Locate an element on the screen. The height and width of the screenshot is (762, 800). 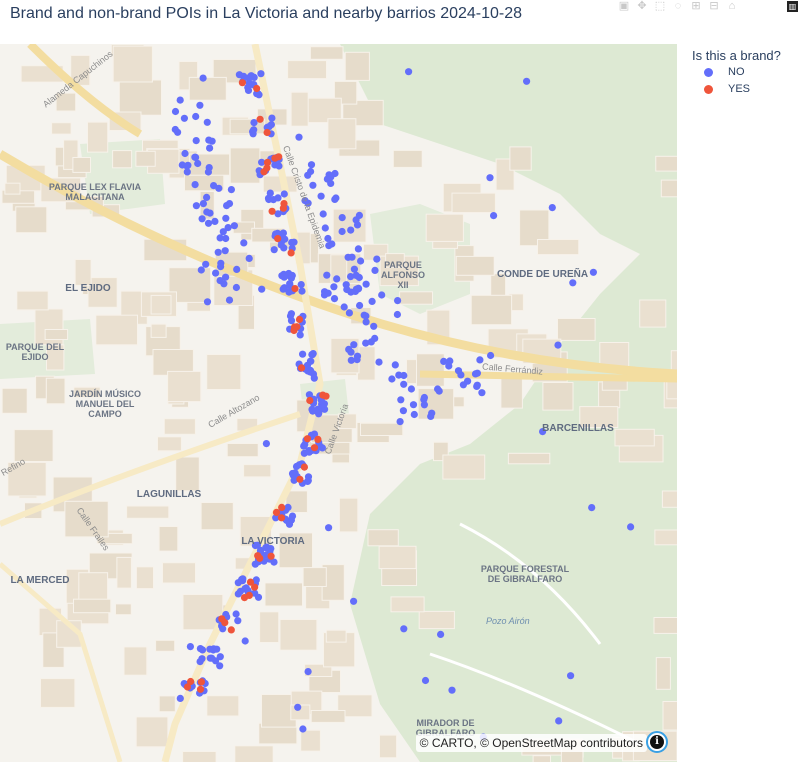
select-box-icon: ⬚ is located at coordinates (660, 6).